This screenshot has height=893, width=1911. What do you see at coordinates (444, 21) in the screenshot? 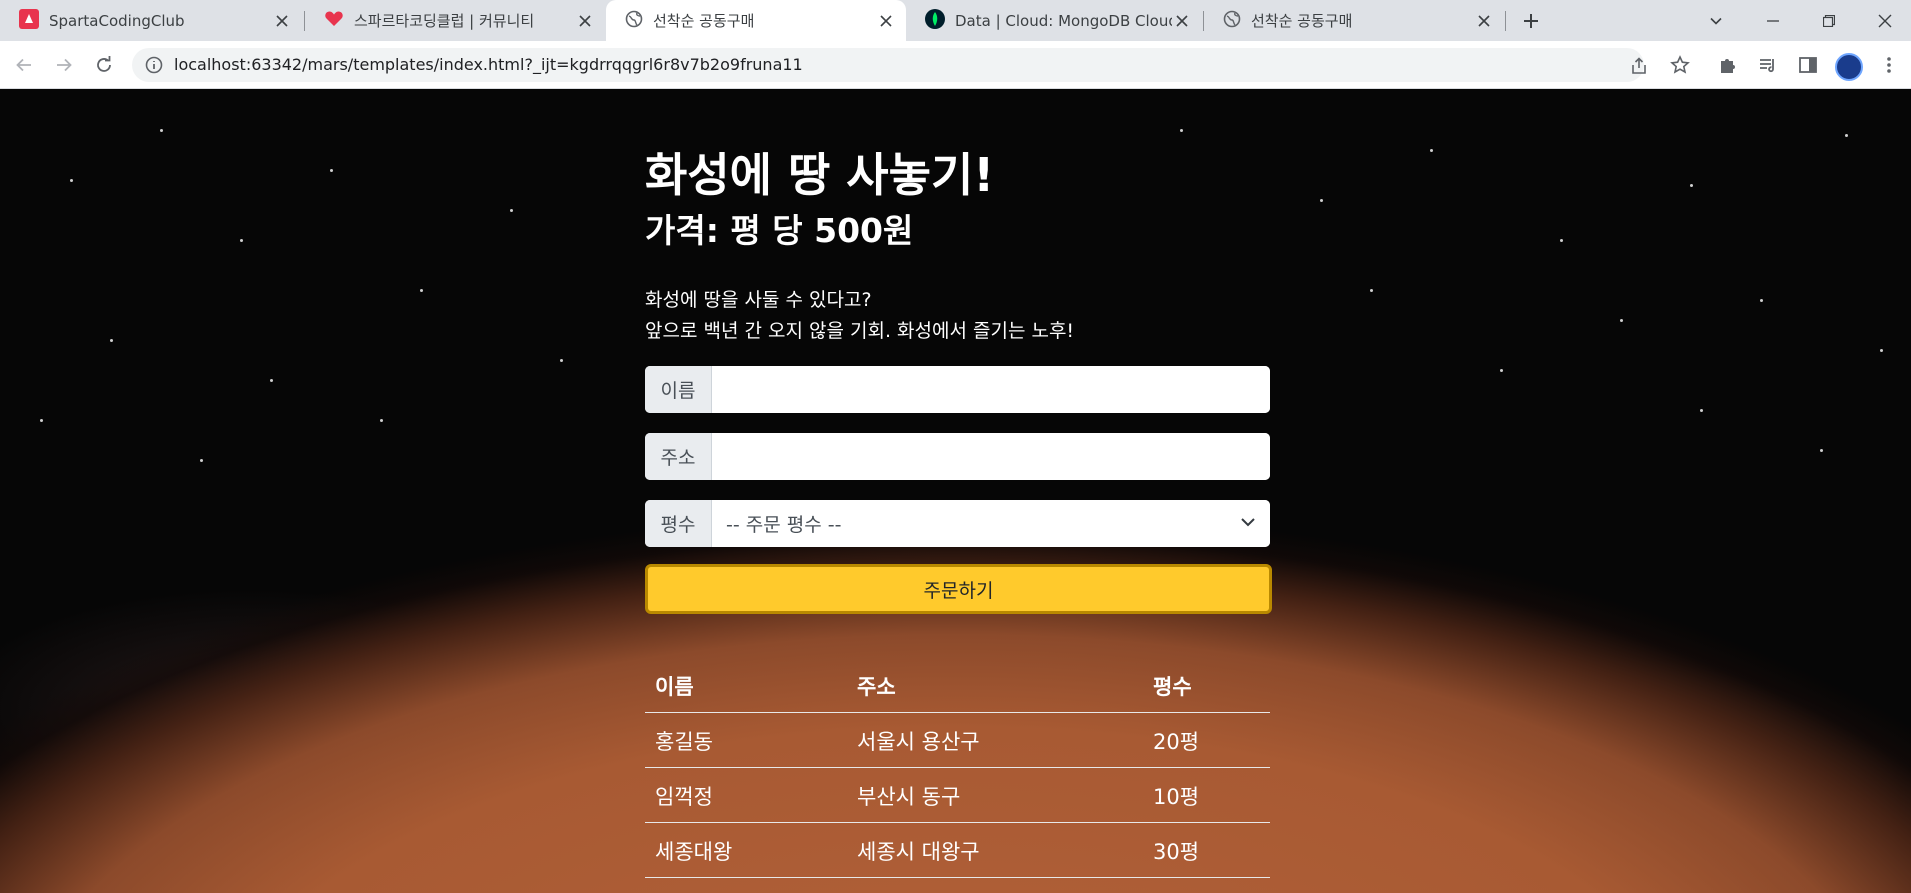
I see `tab-title: 스파르타코딩클럽 | 커뮤니티` at bounding box center [444, 21].